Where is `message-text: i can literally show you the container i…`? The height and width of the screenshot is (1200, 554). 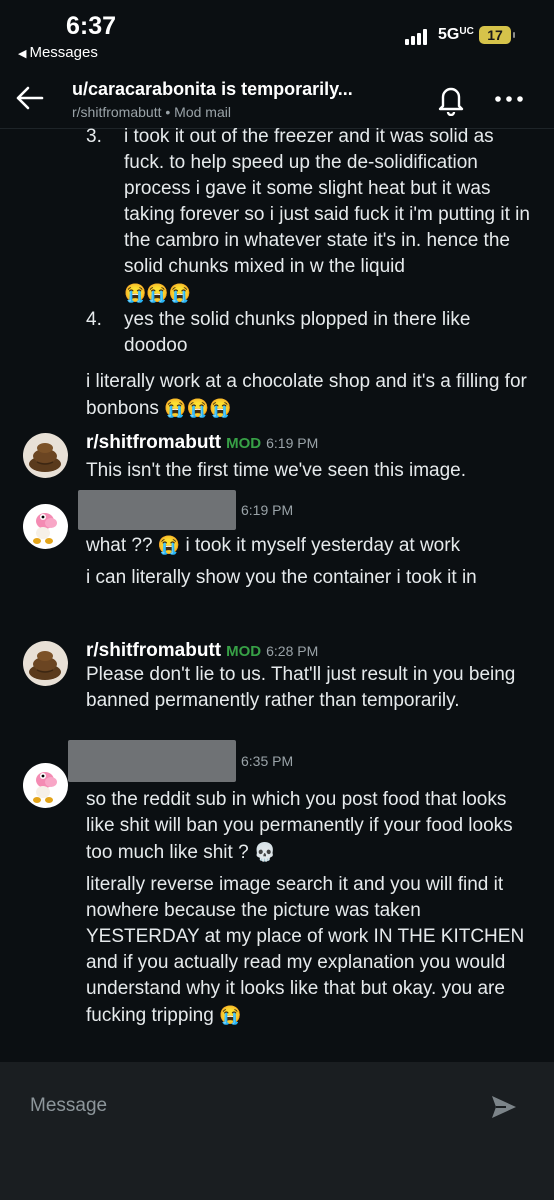
message-text: i can literally show you the container i… is located at coordinates (281, 577).